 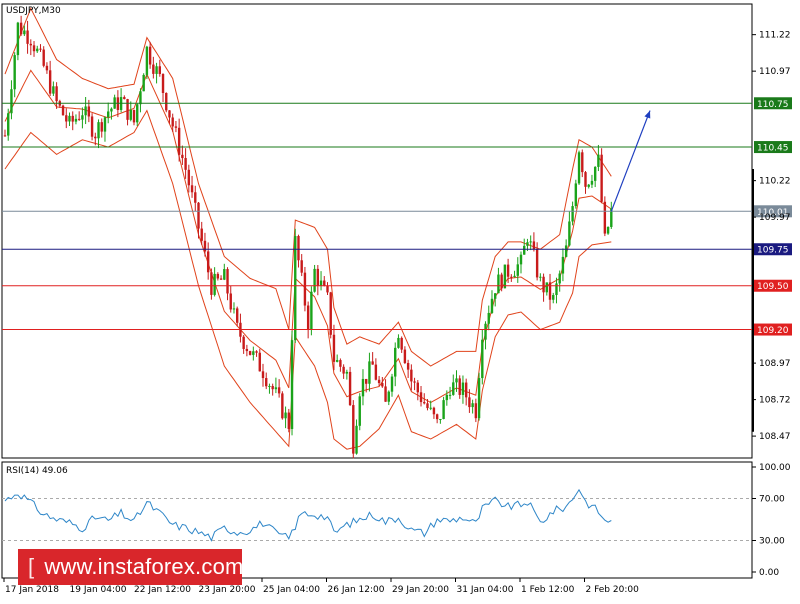 I want to click on x-tick-label: 1 Feb 12:00, so click(x=548, y=590).